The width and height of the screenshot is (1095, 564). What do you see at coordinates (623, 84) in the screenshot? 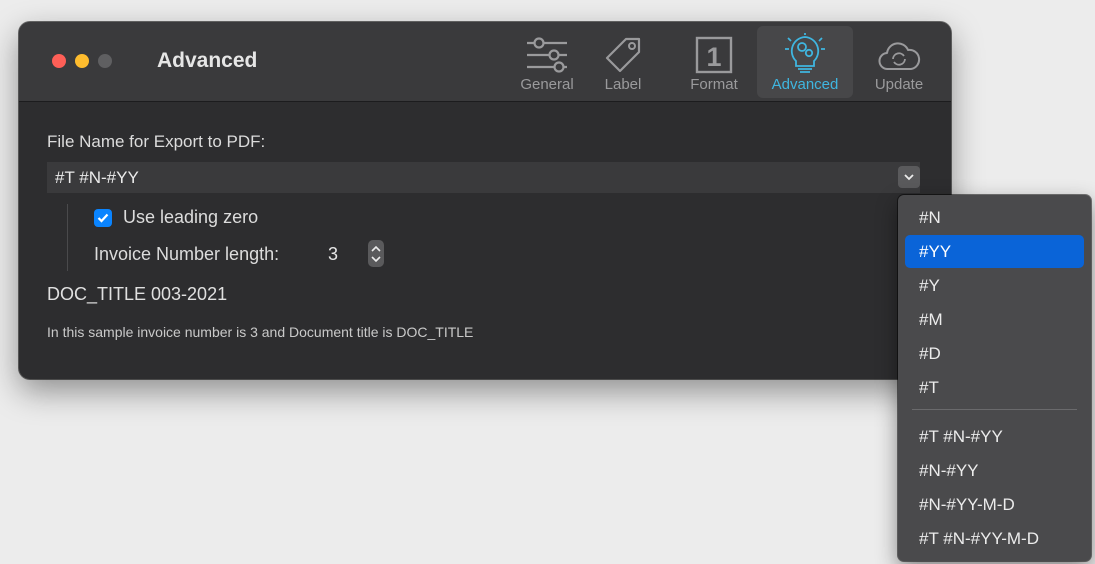
I see `tab-label-label: Label` at bounding box center [623, 84].